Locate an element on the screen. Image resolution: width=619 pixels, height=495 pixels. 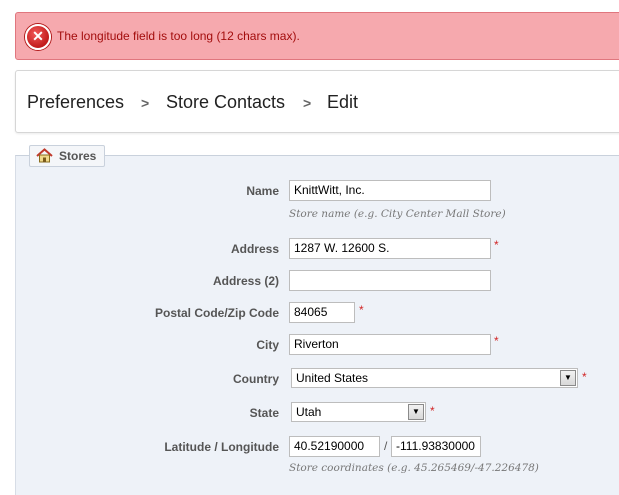
coords-label: Latitude / Longitude is located at coordinates (221, 447).